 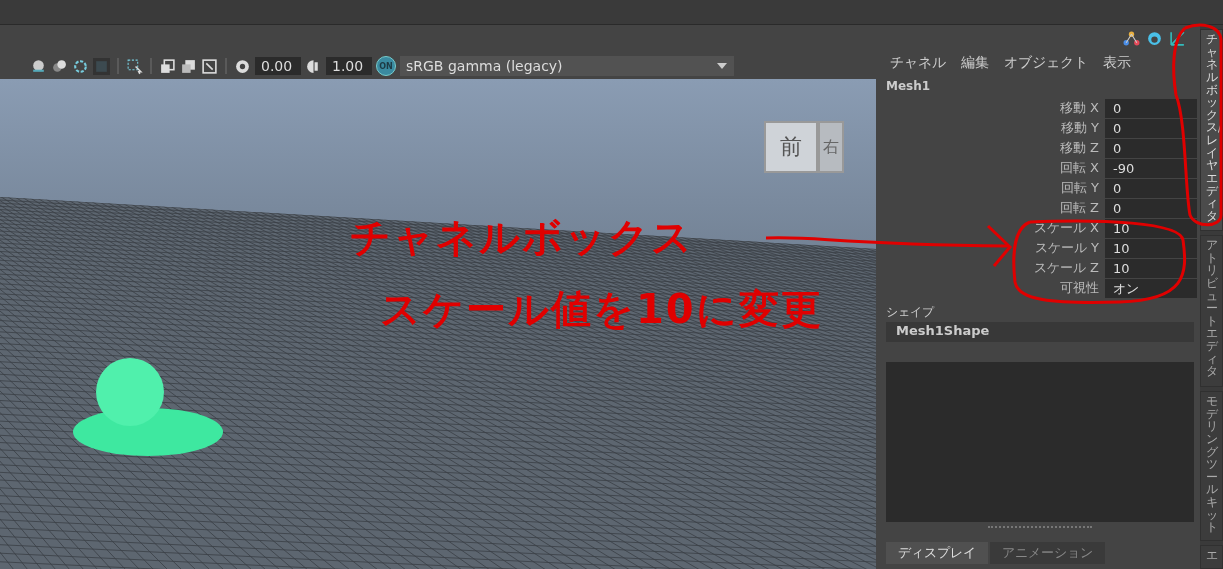 I want to click on channel-label: スケール X, so click(x=992, y=228).